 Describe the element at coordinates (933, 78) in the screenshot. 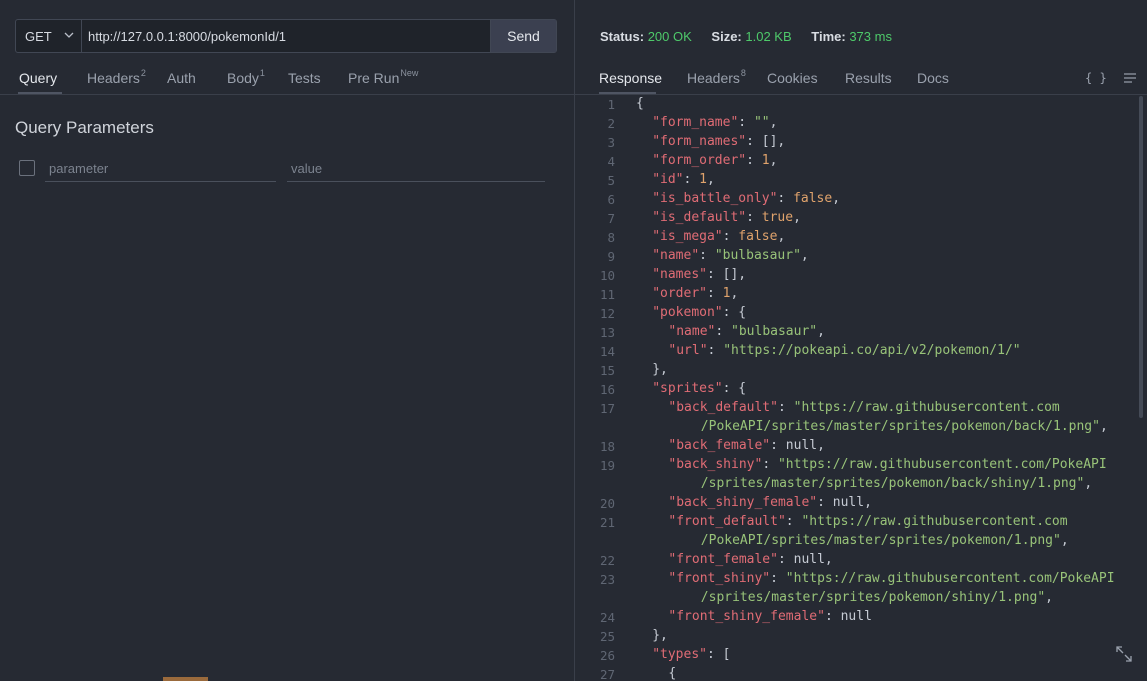

I see `tab-docs: Docs` at that location.